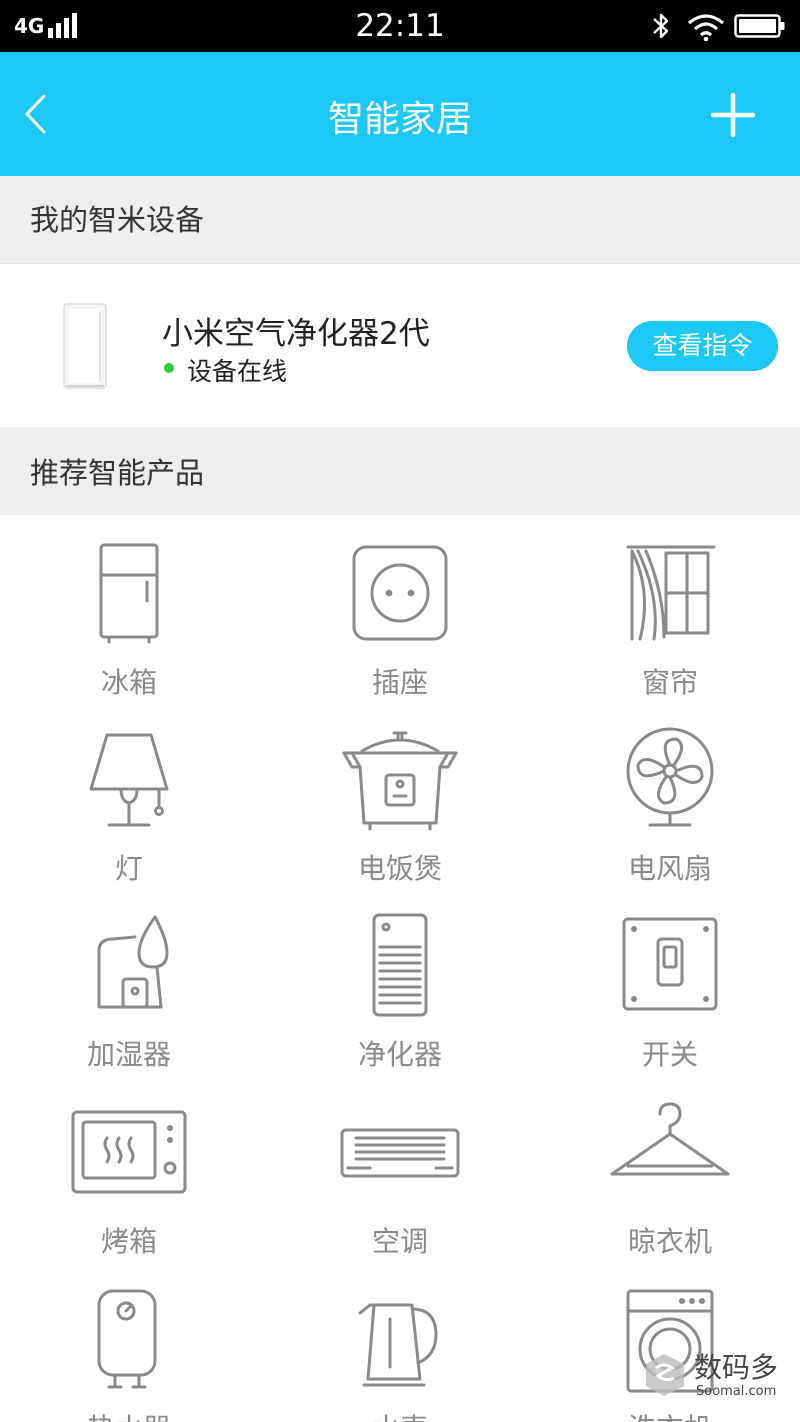 The height and width of the screenshot is (1422, 800). What do you see at coordinates (131, 1414) in the screenshot?
I see `product-label: 热水器` at bounding box center [131, 1414].